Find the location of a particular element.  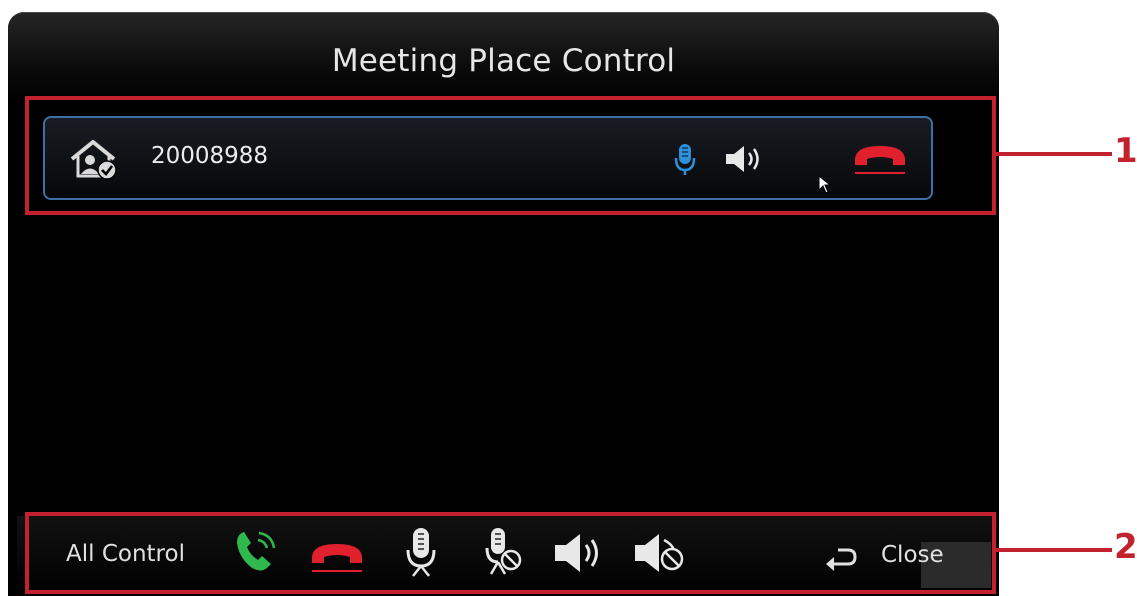

call-icon is located at coordinates (257, 551).